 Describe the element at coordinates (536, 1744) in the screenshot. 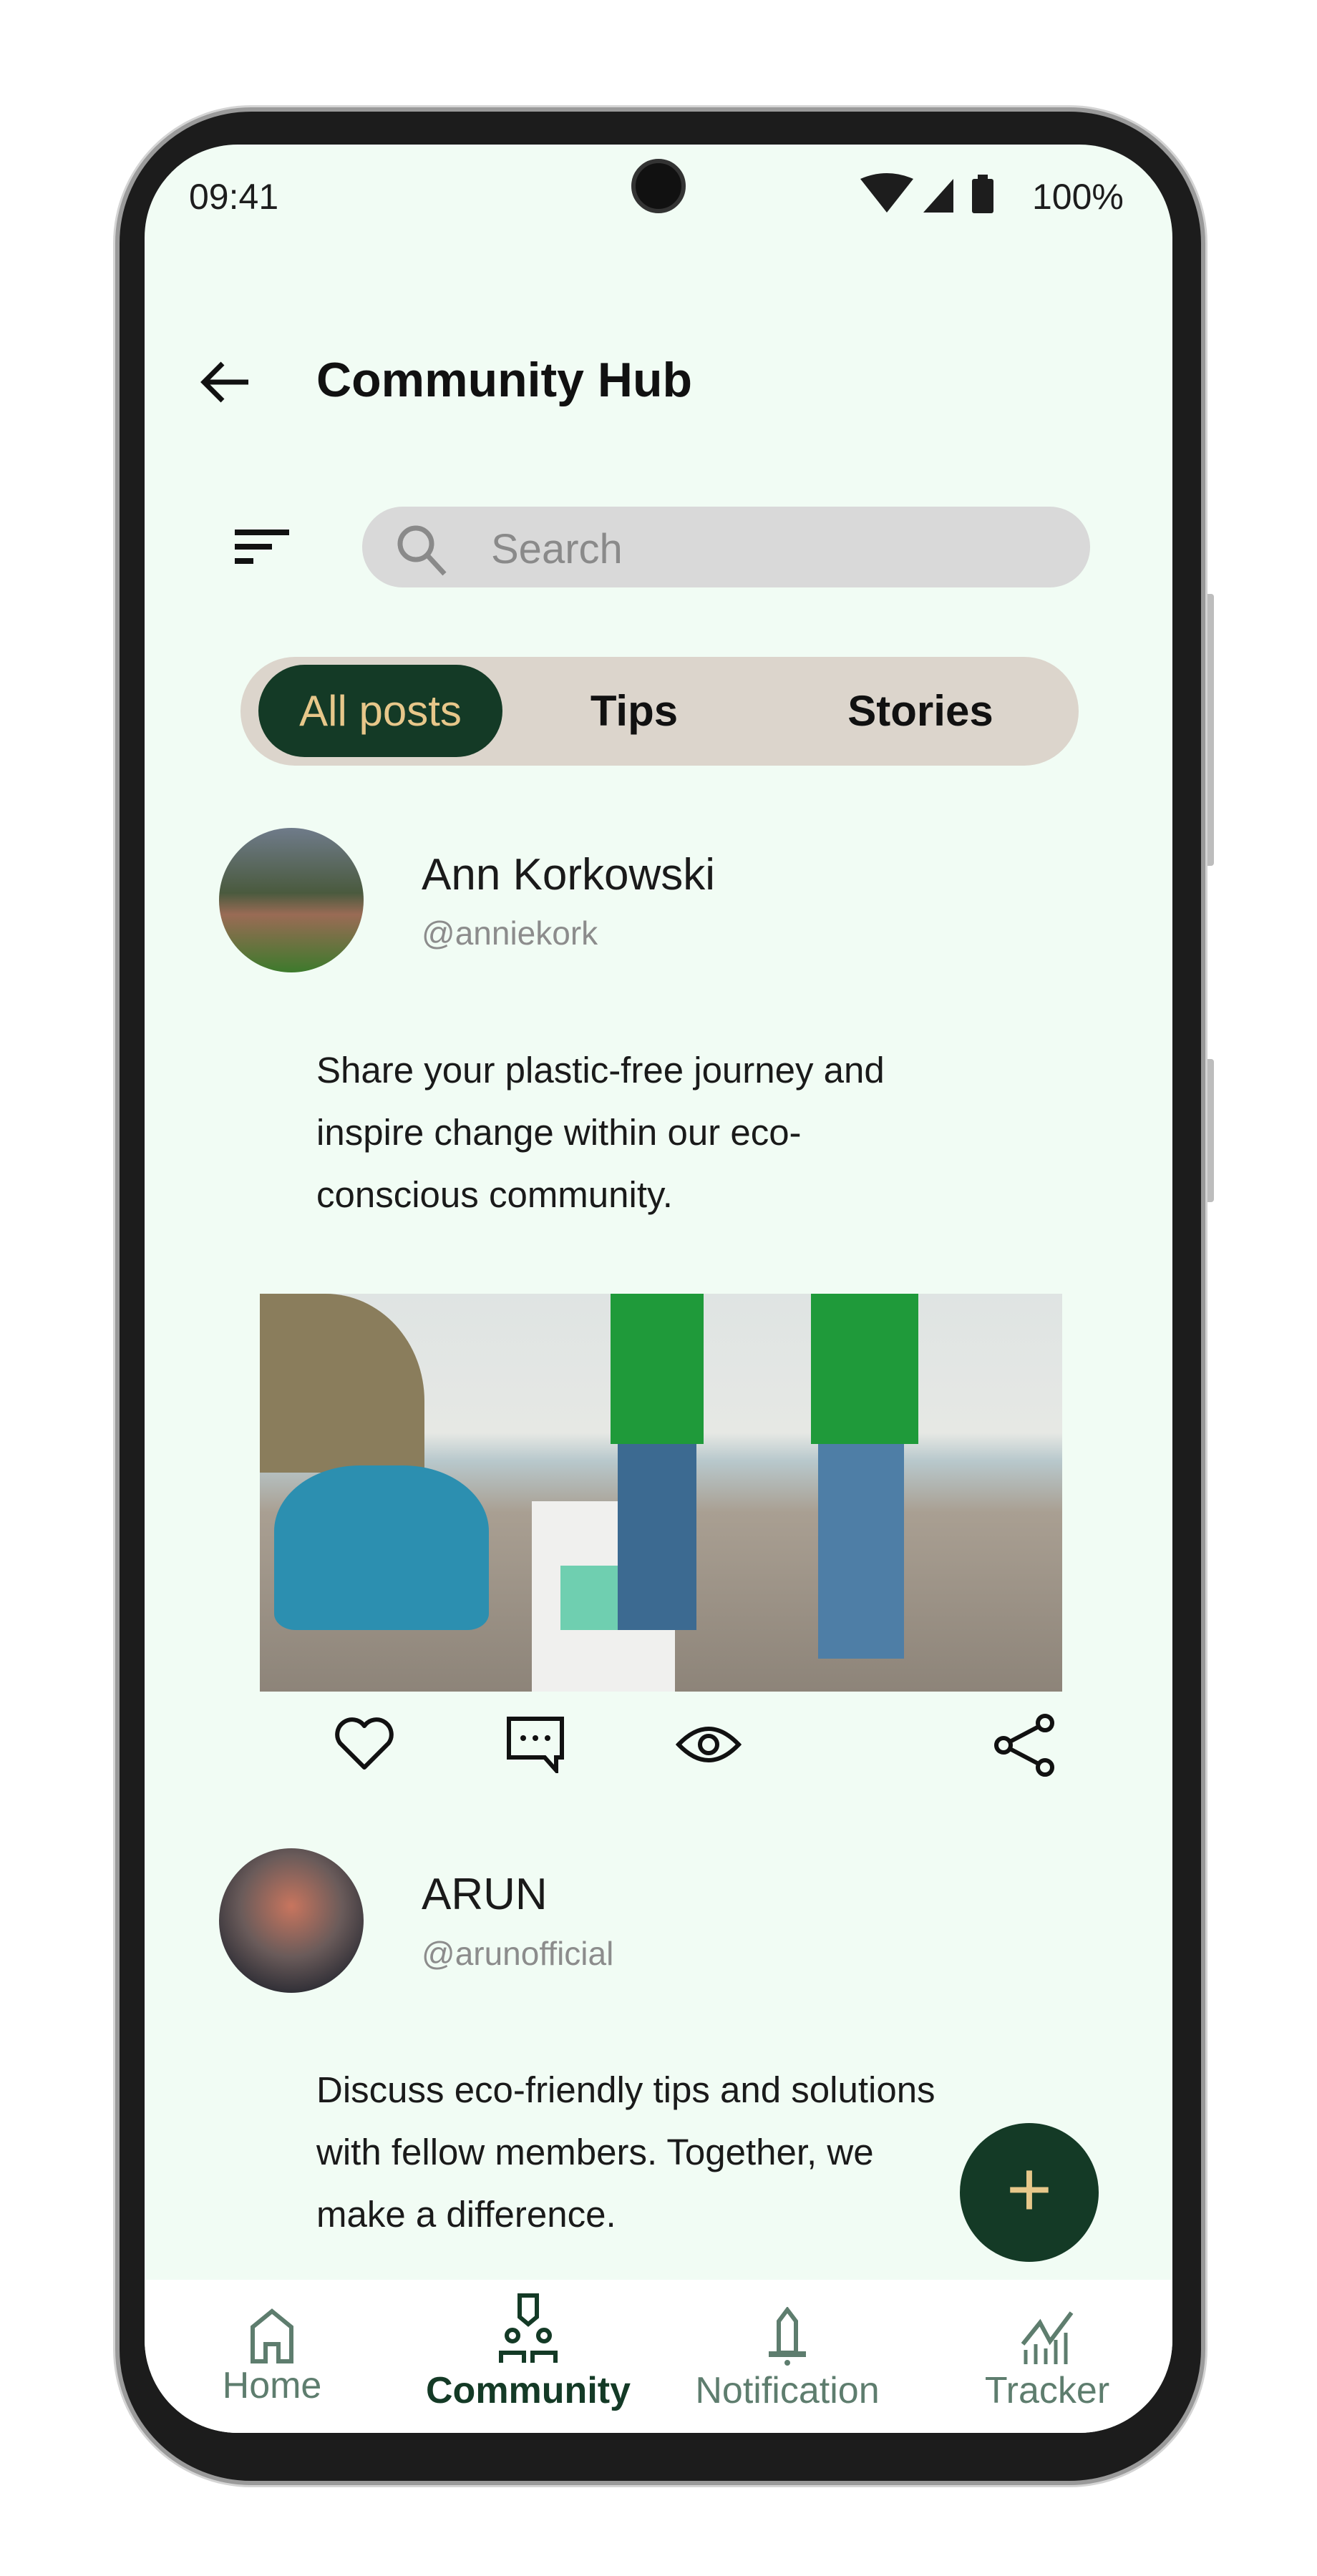

I see `comment-icon` at that location.